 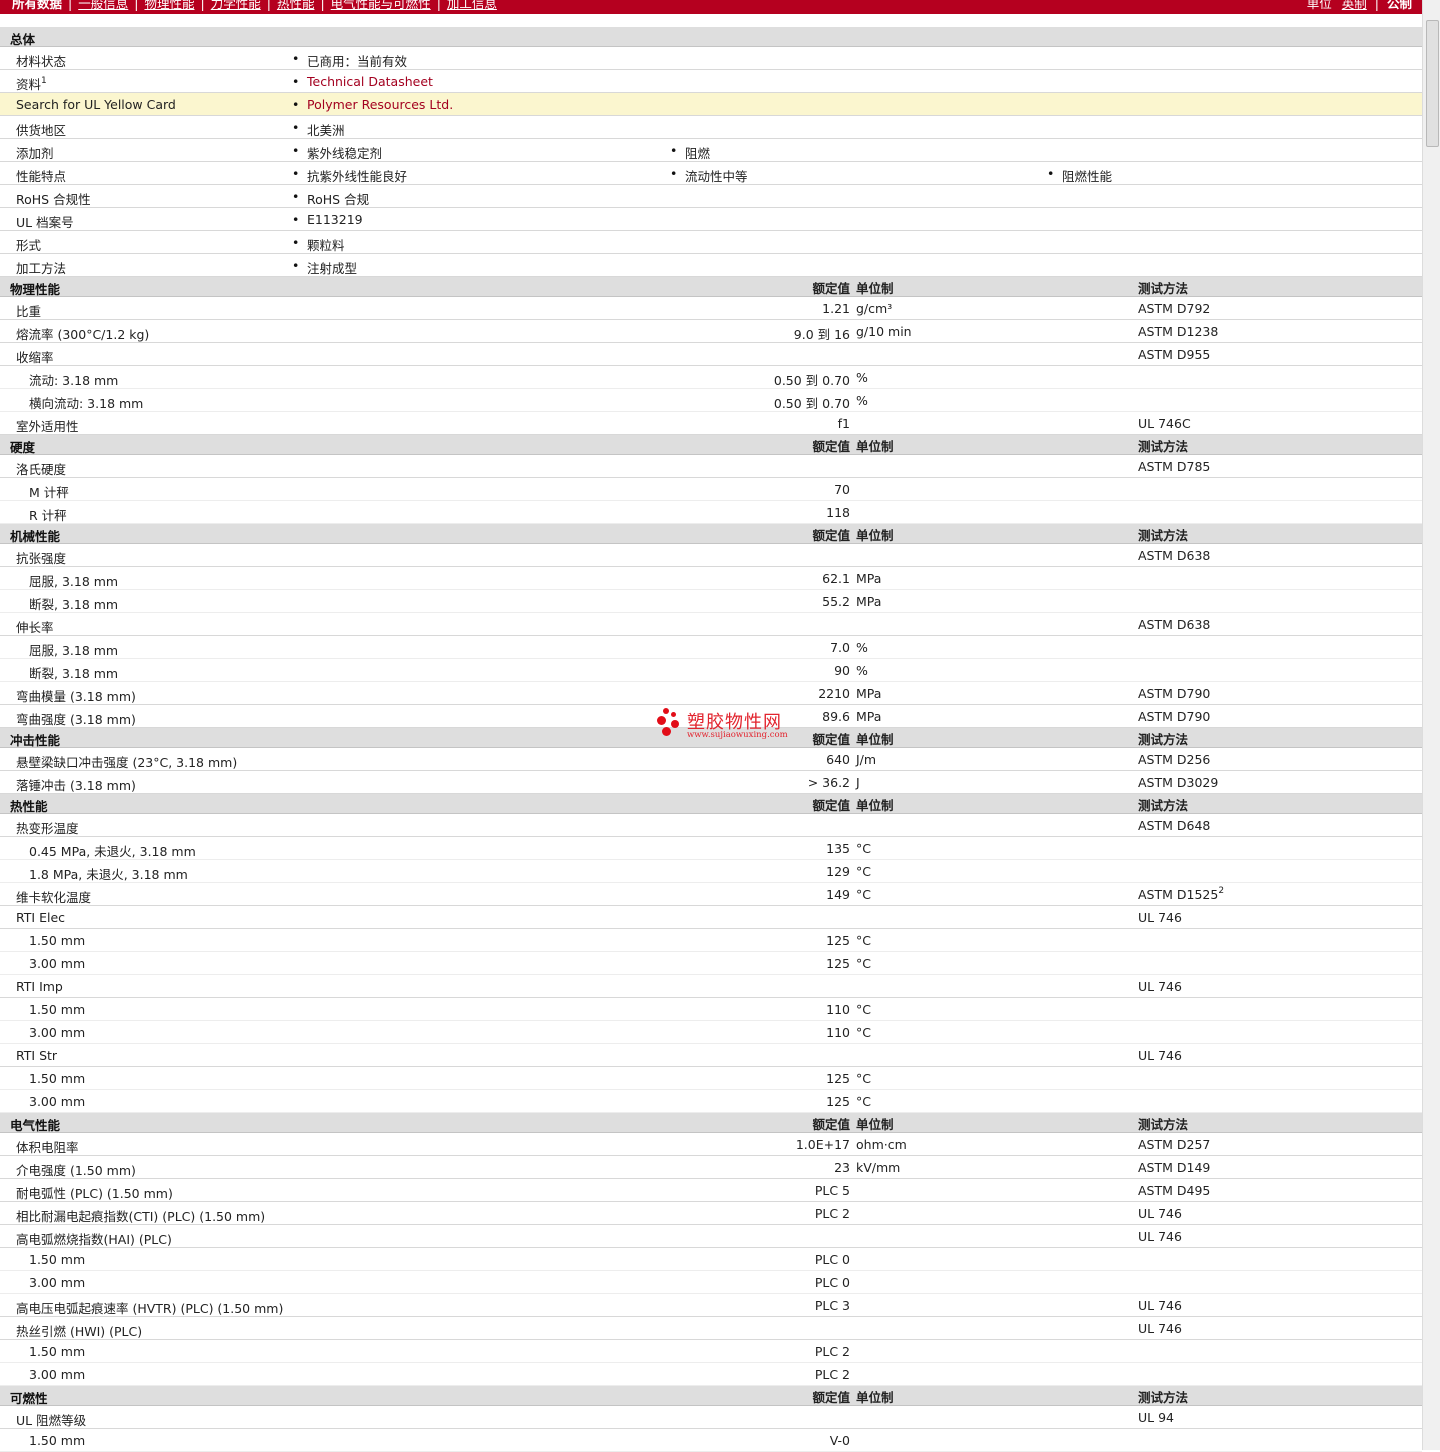 What do you see at coordinates (858, 782) in the screenshot?
I see `property-unit: J` at bounding box center [858, 782].